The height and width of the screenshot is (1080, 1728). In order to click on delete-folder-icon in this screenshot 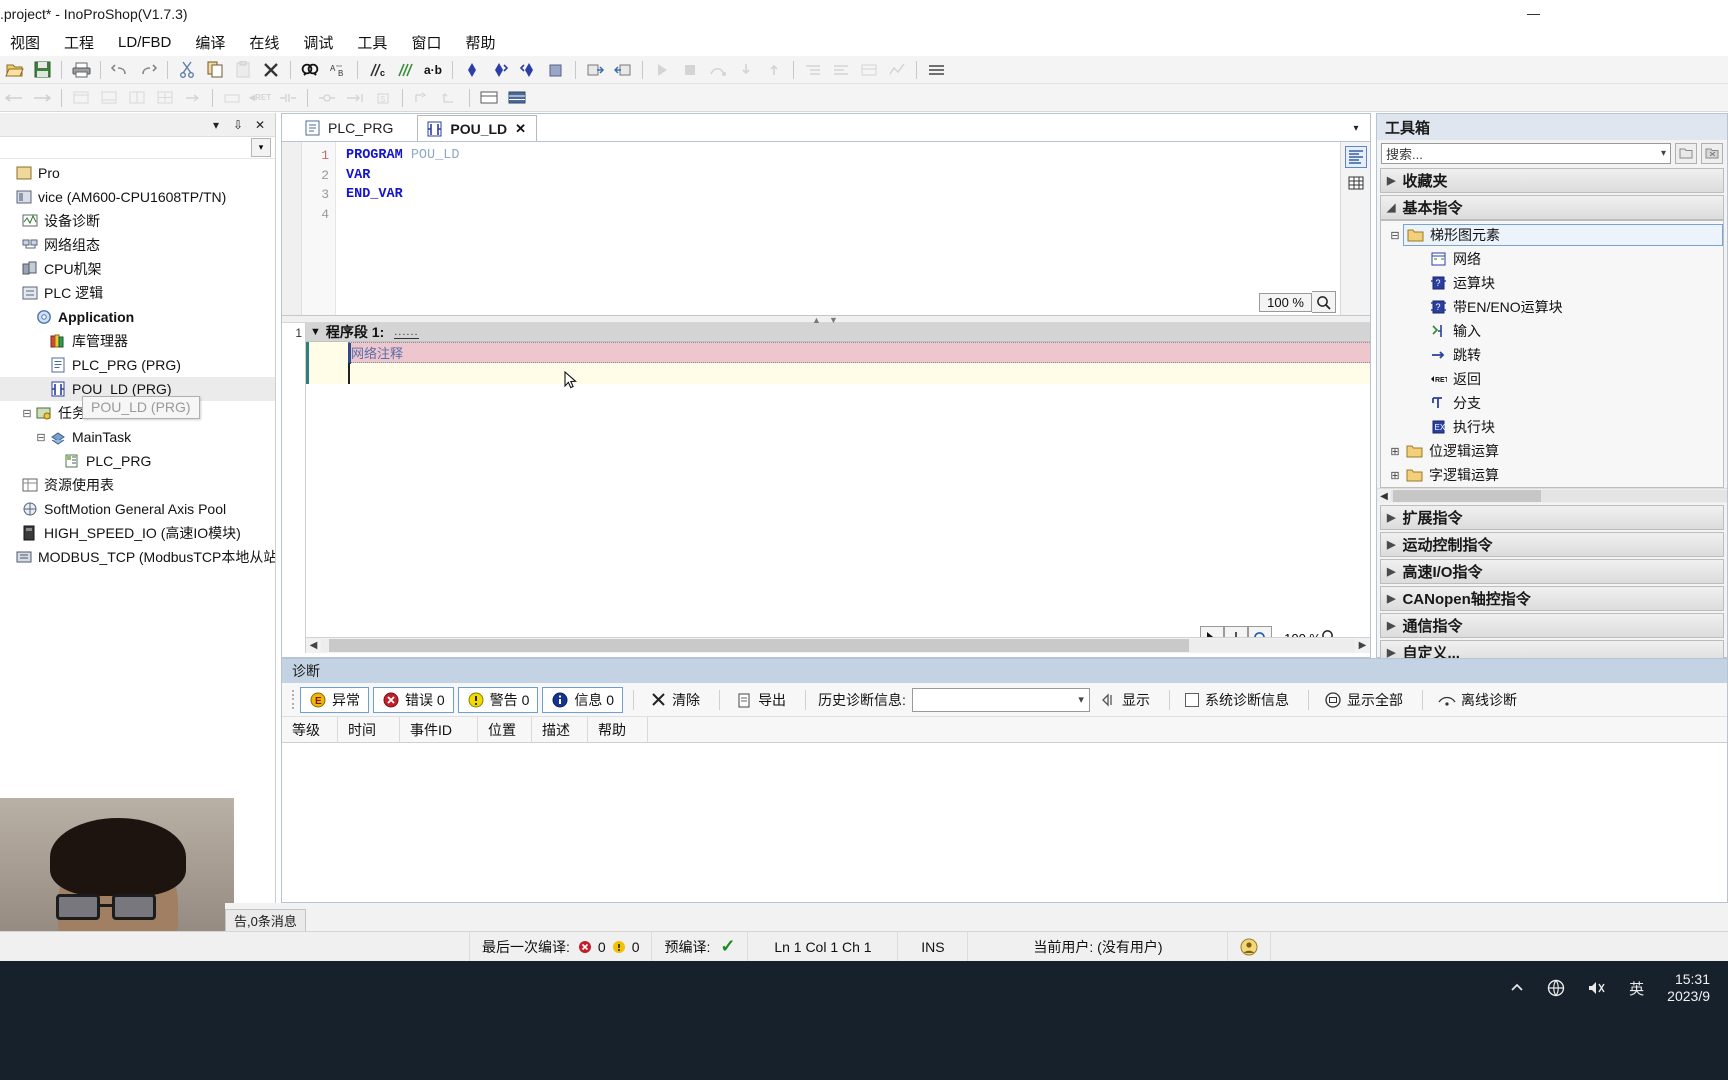, I will do `click(1712, 153)`.